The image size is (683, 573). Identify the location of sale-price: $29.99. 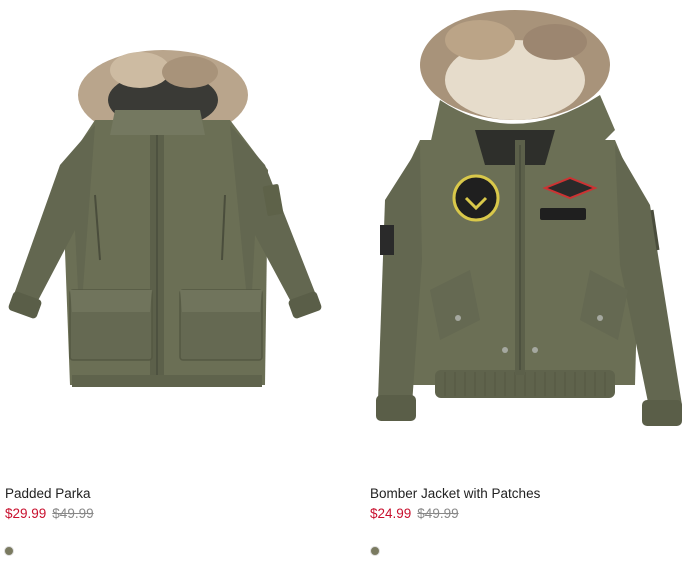
(26, 513).